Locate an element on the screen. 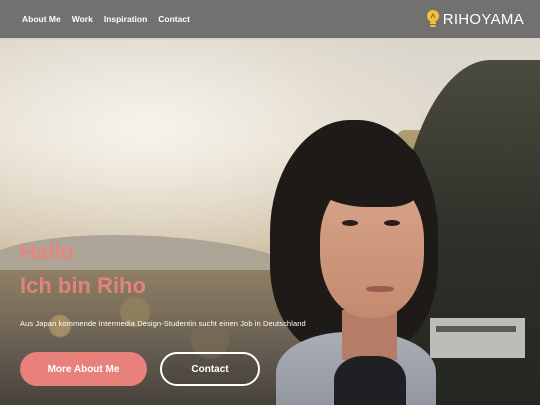  right-eye is located at coordinates (392, 223).